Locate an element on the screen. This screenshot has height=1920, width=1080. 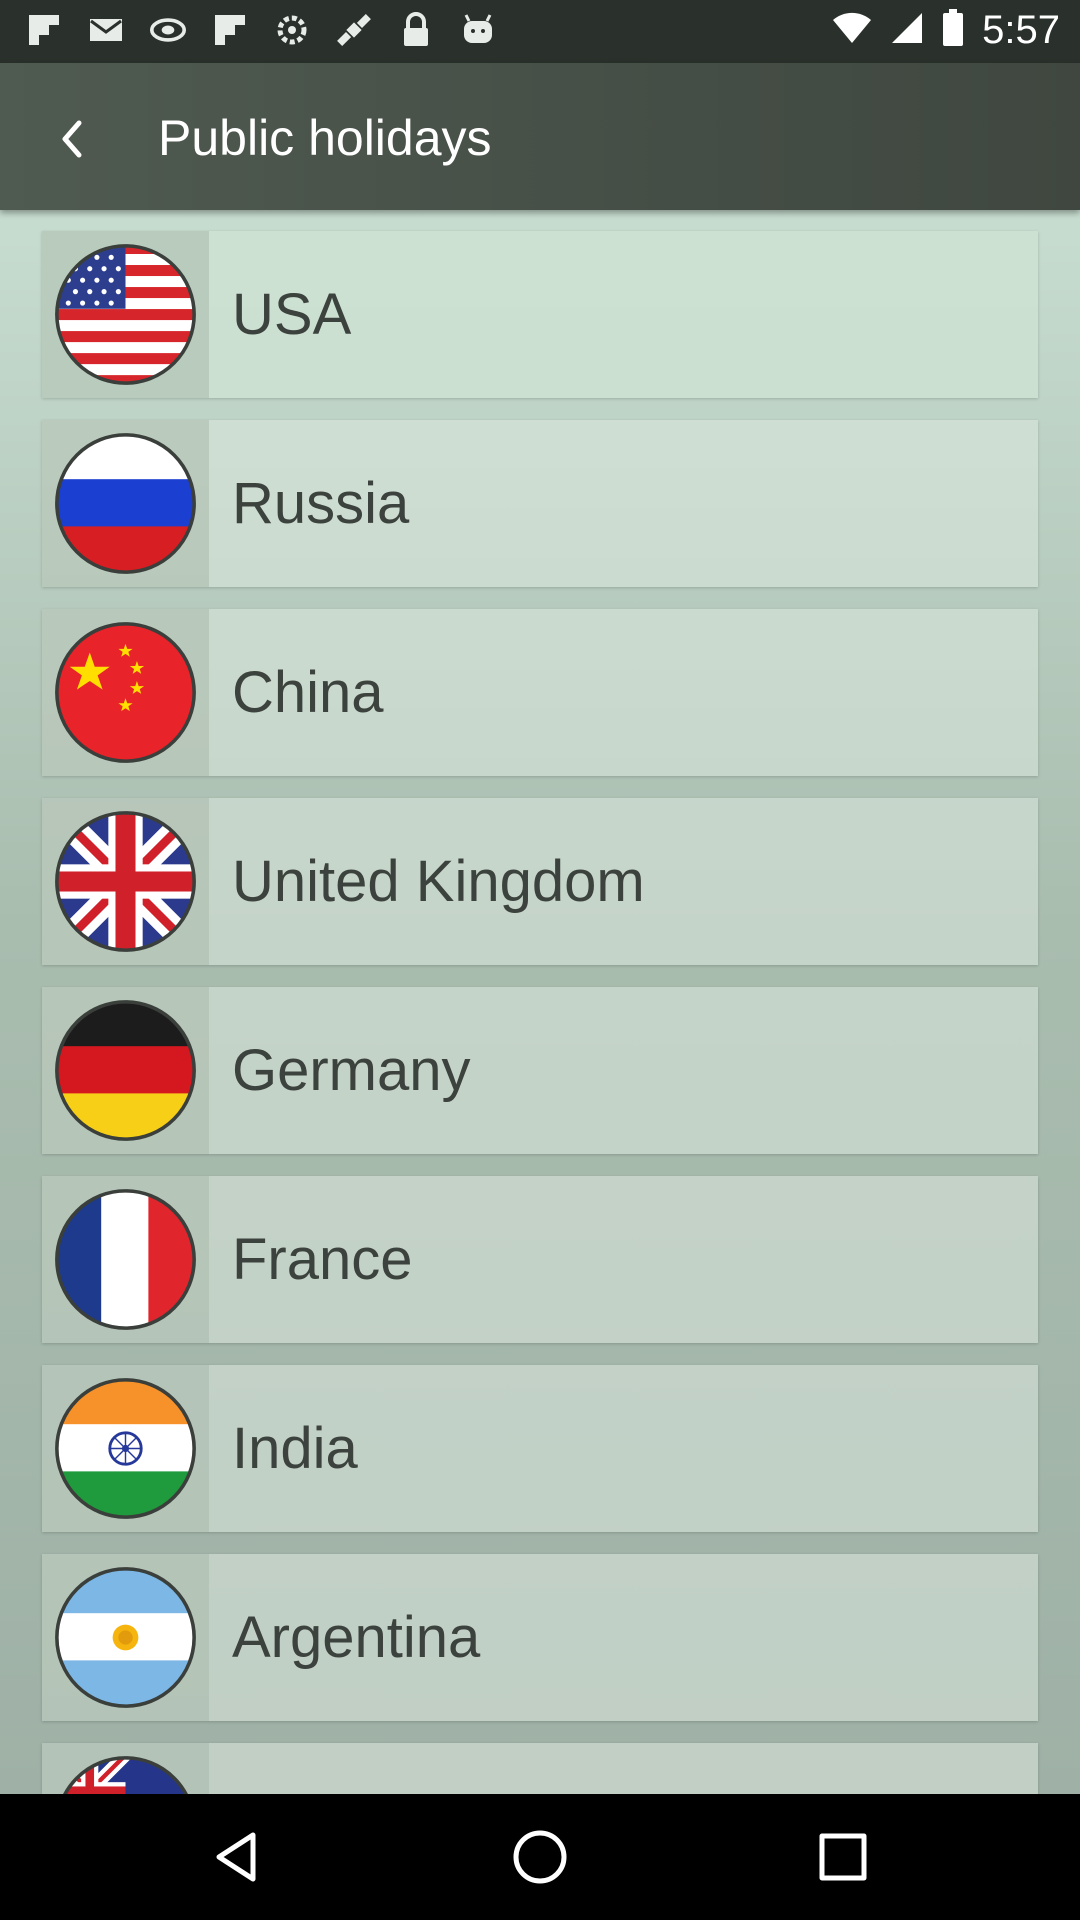
home-circle-icon is located at coordinates (540, 1857).